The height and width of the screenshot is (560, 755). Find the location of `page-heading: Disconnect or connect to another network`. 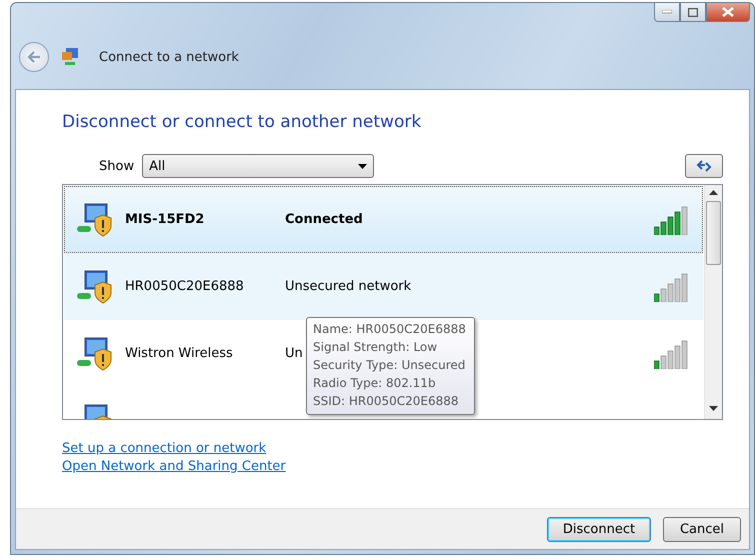

page-heading: Disconnect or connect to another network is located at coordinates (242, 122).